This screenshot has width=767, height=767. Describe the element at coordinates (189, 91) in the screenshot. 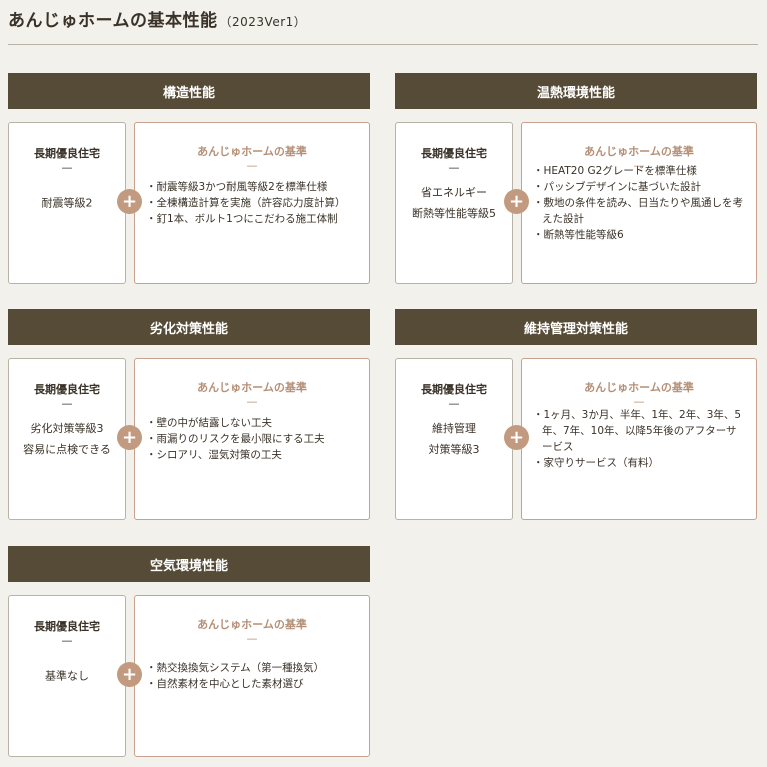

I see `section-header: 構造性能` at that location.